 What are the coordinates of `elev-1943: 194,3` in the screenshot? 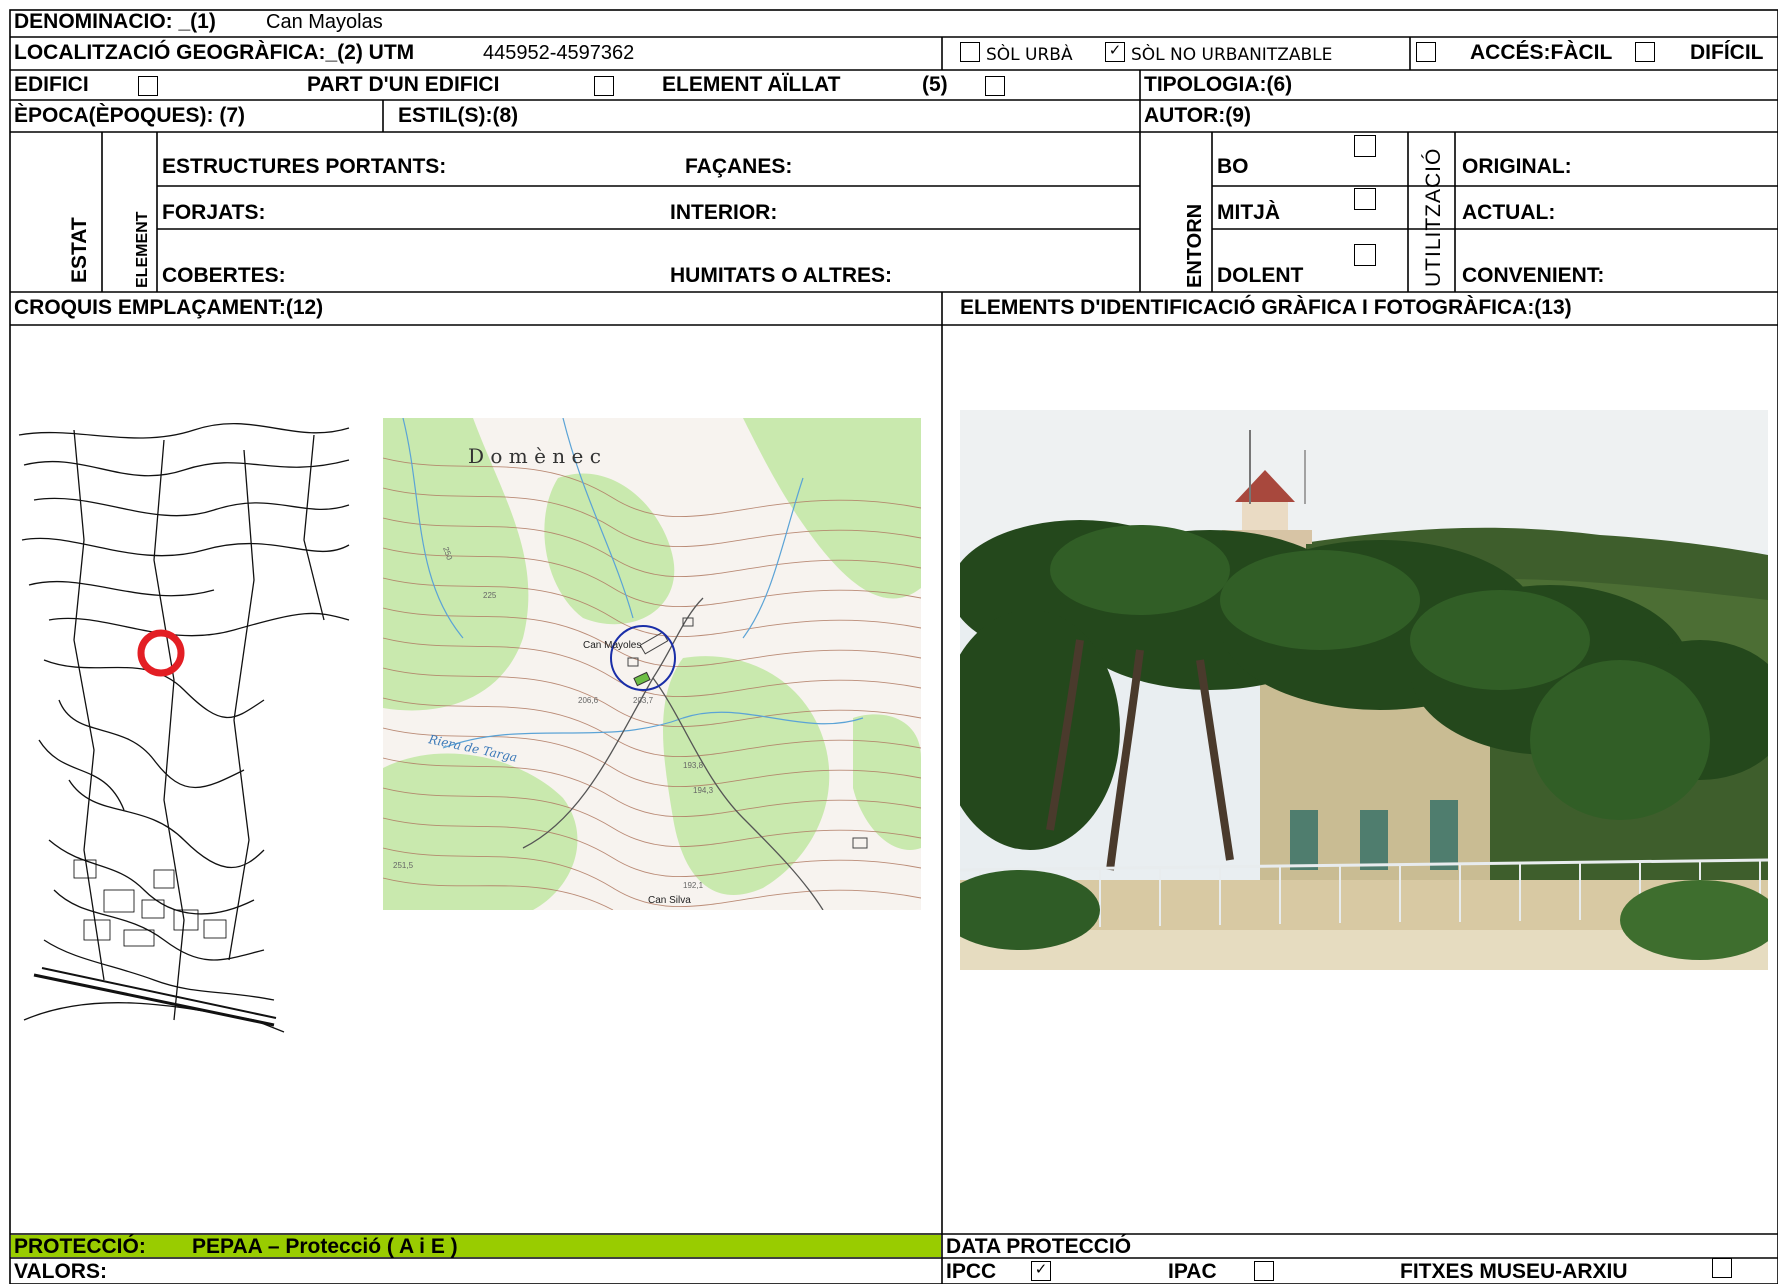 It's located at (703, 790).